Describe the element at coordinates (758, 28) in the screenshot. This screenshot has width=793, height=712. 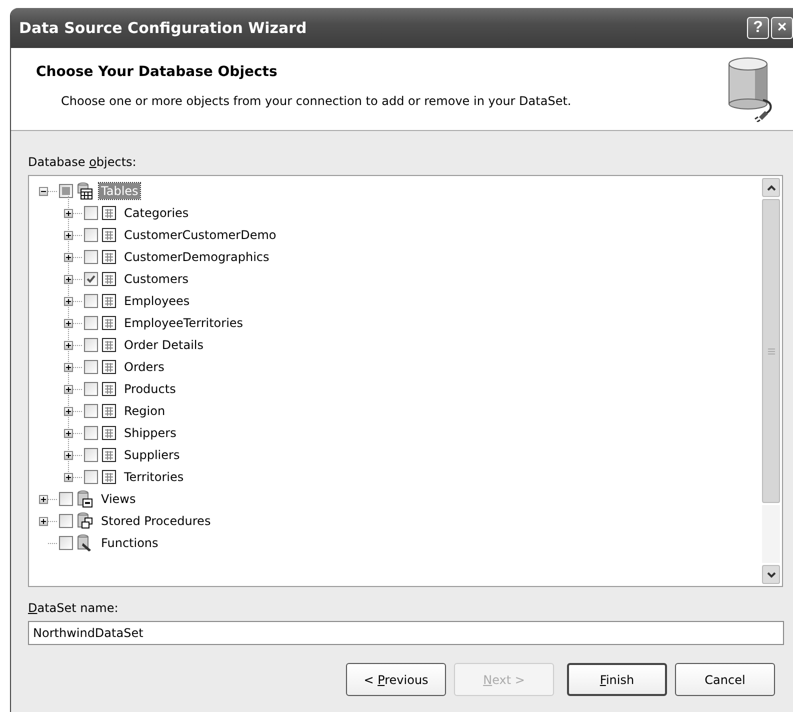
I see `help-button: ?` at that location.